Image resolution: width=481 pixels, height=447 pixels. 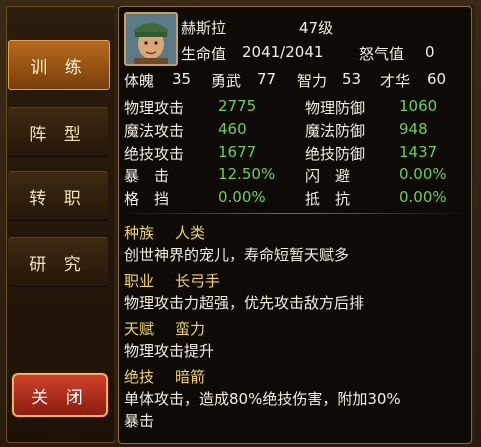 What do you see at coordinates (437, 79) in the screenshot?
I see `attr-value: 60` at bounding box center [437, 79].